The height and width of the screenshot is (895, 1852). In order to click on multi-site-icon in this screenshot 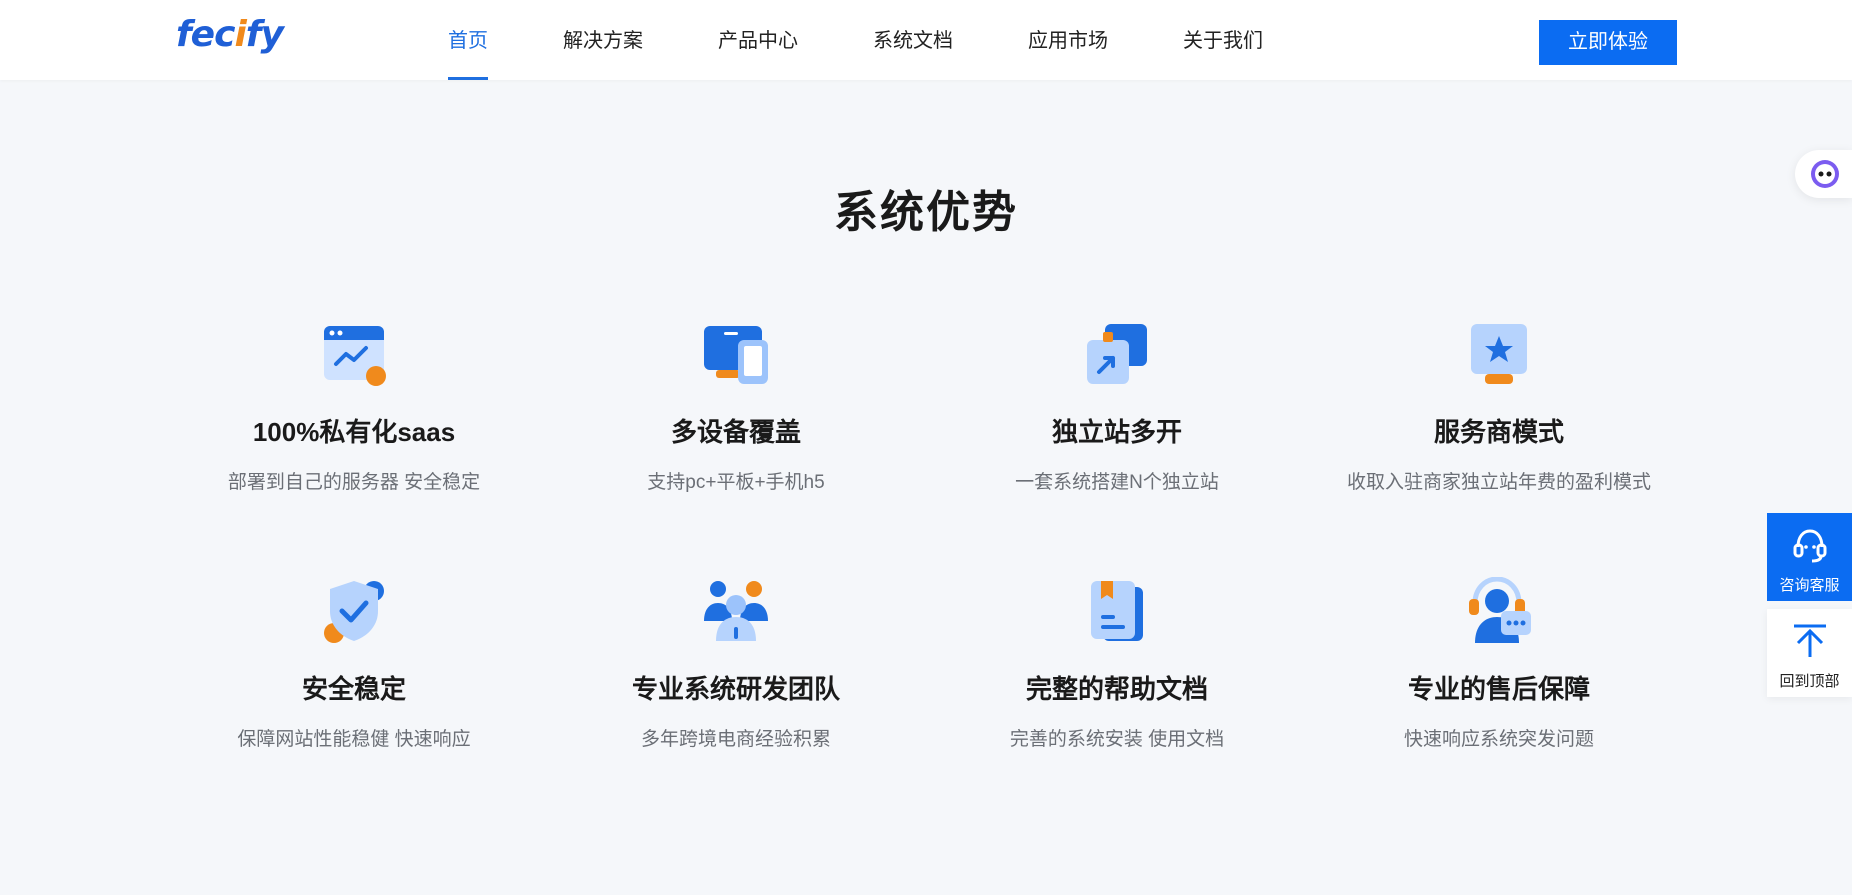, I will do `click(1117, 354)`.